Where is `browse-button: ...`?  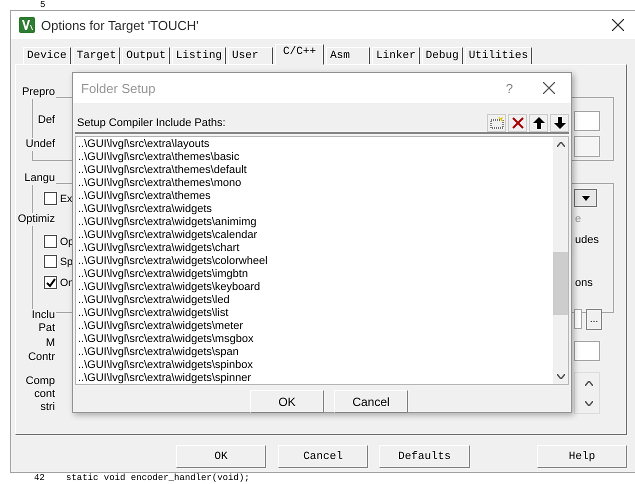 browse-button: ... is located at coordinates (594, 319).